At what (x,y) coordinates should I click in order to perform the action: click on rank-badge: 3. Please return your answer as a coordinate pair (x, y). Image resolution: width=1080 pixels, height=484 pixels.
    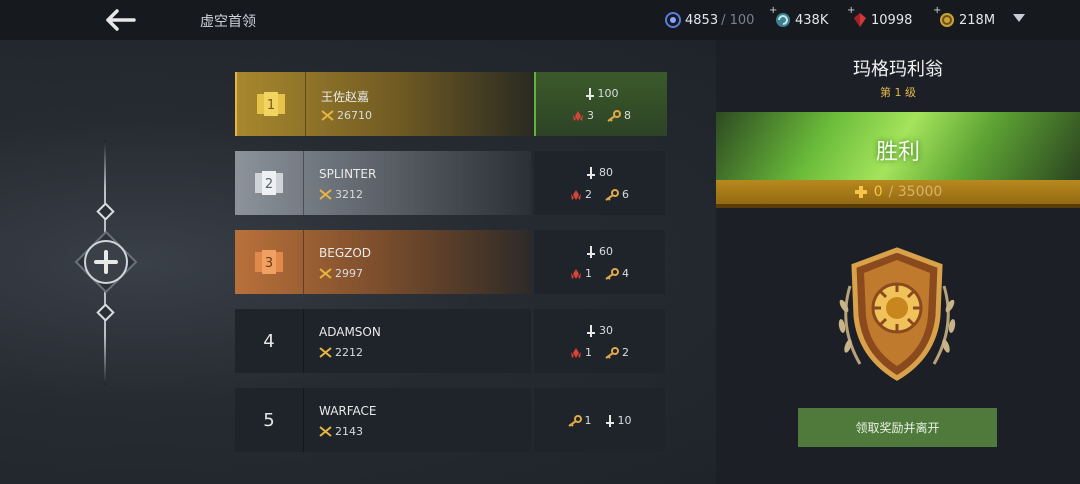
    Looking at the image, I should click on (269, 262).